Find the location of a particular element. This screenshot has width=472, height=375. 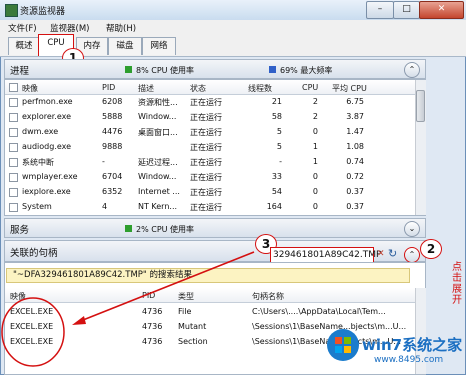

services-cpu-legend-icon is located at coordinates (128, 228).